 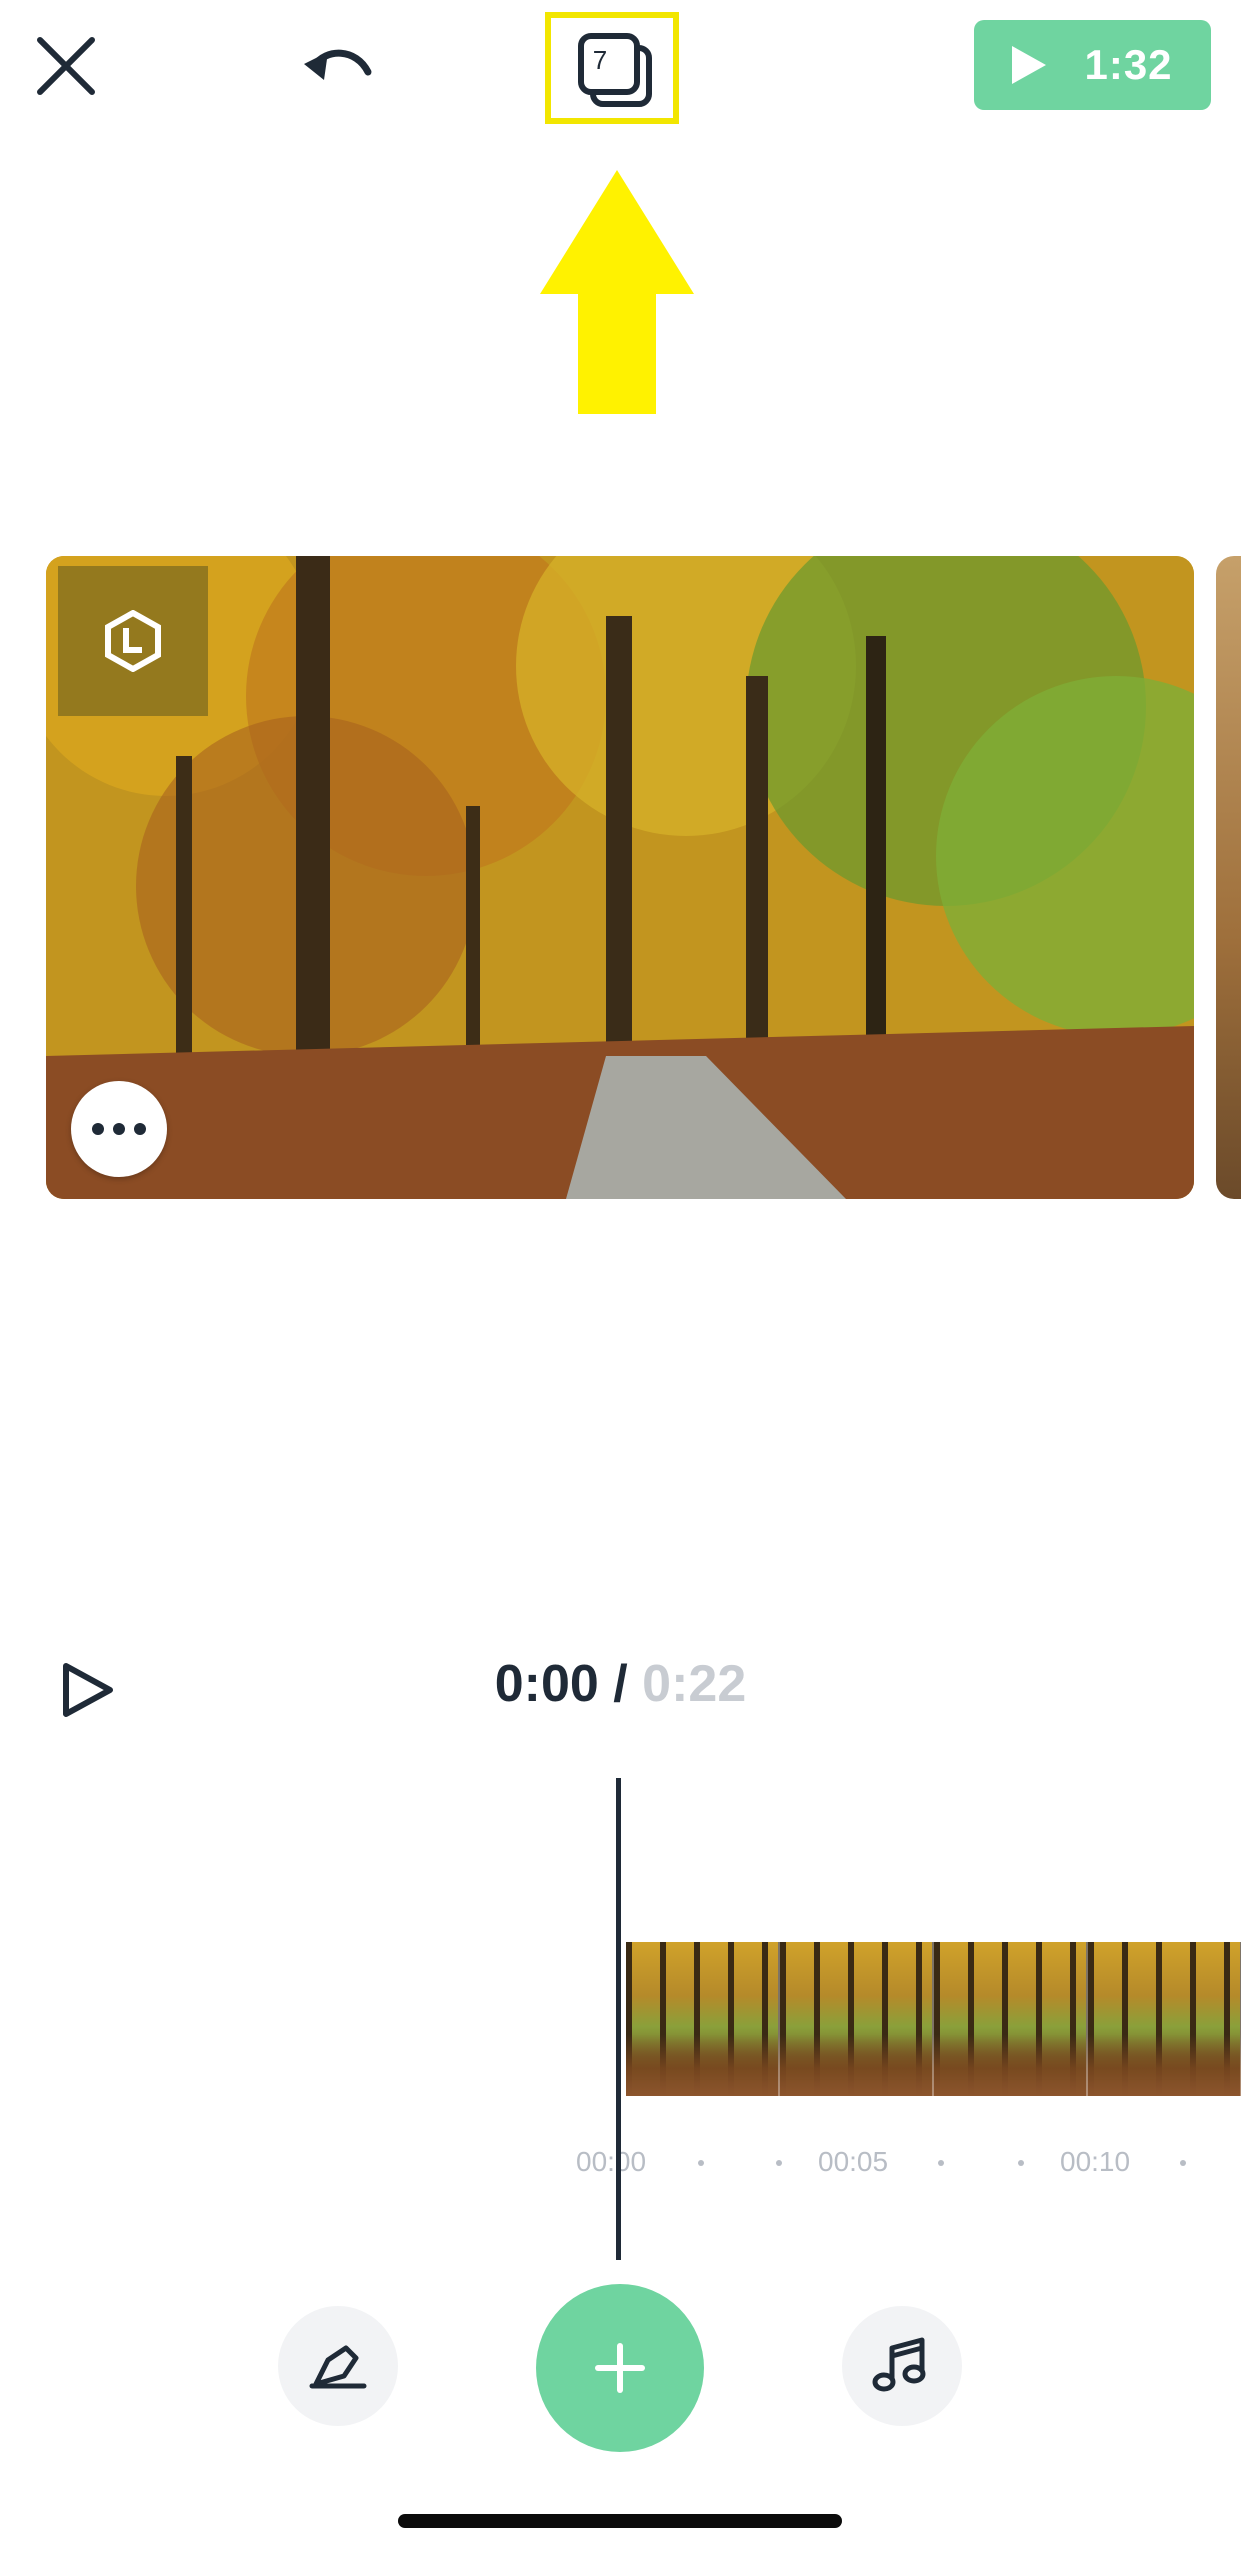 What do you see at coordinates (611, 2161) in the screenshot?
I see `ruler-label: 00:00` at bounding box center [611, 2161].